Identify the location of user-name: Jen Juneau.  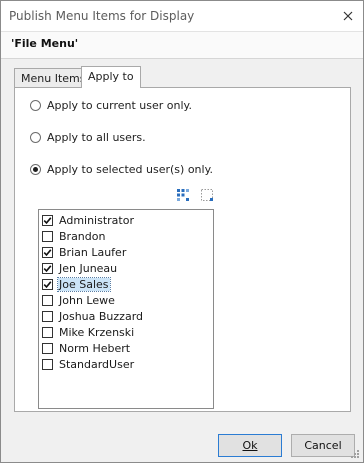
(88, 268).